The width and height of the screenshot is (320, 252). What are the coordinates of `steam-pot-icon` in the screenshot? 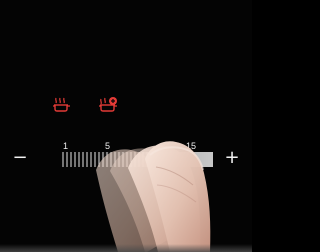 It's located at (62, 104).